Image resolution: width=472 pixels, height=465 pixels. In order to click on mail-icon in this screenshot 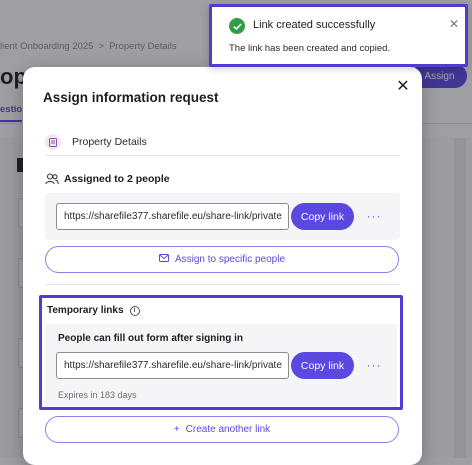, I will do `click(163, 259)`.